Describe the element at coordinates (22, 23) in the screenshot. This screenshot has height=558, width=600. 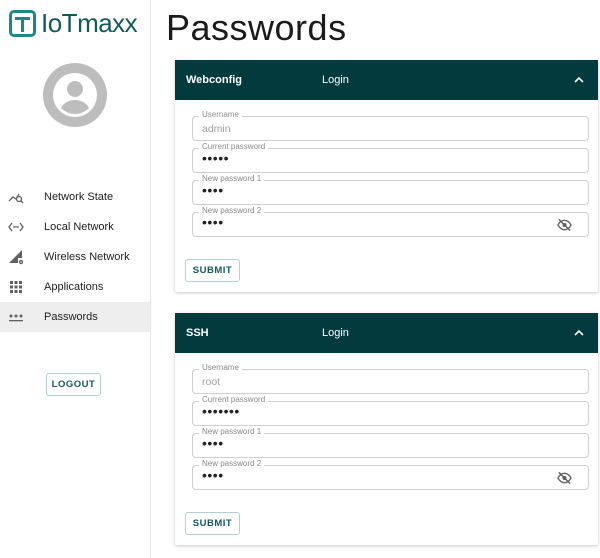
I see `brand-mark-icon` at that location.